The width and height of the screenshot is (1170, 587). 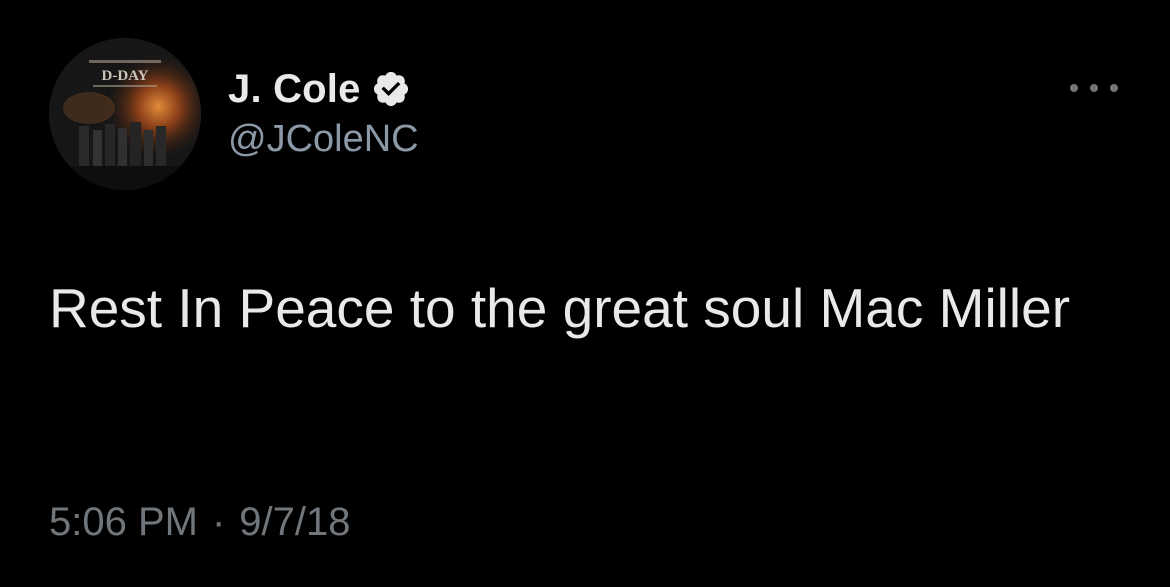 I want to click on author-avatar: D-DAY, so click(x=125, y=114).